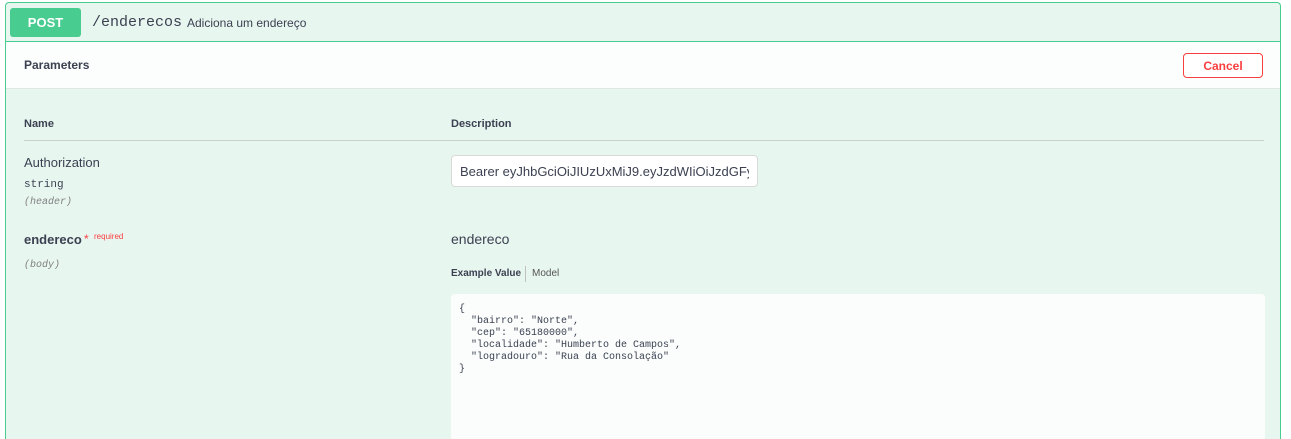 Image resolution: width=1291 pixels, height=439 pixels. What do you see at coordinates (247, 23) in the screenshot?
I see `operation-summary-text: Adiciona um endereço` at bounding box center [247, 23].